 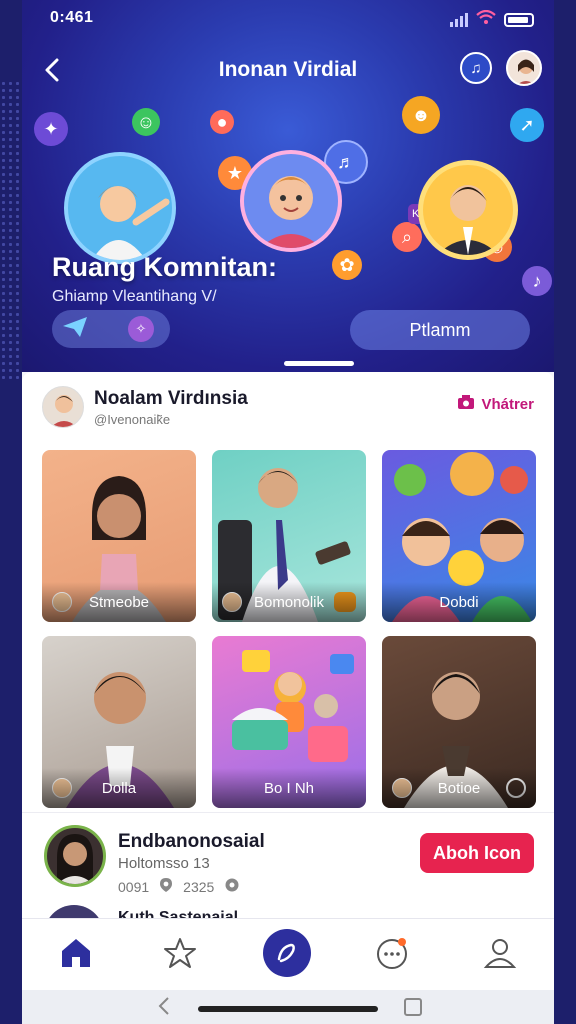 What do you see at coordinates (119, 536) in the screenshot?
I see `video-tile: Stmeobe` at bounding box center [119, 536].